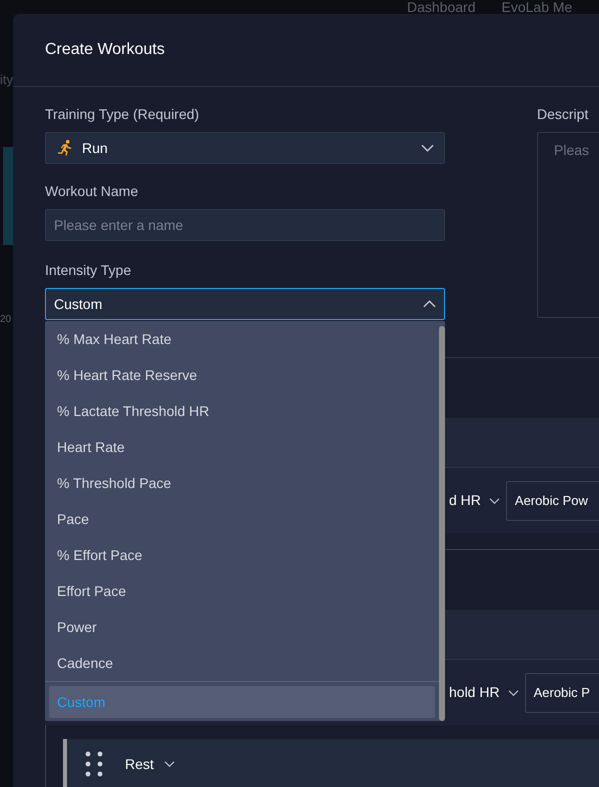 This screenshot has width=599, height=787. Describe the element at coordinates (572, 150) in the screenshot. I see `placeholder-text: Pleas` at that location.